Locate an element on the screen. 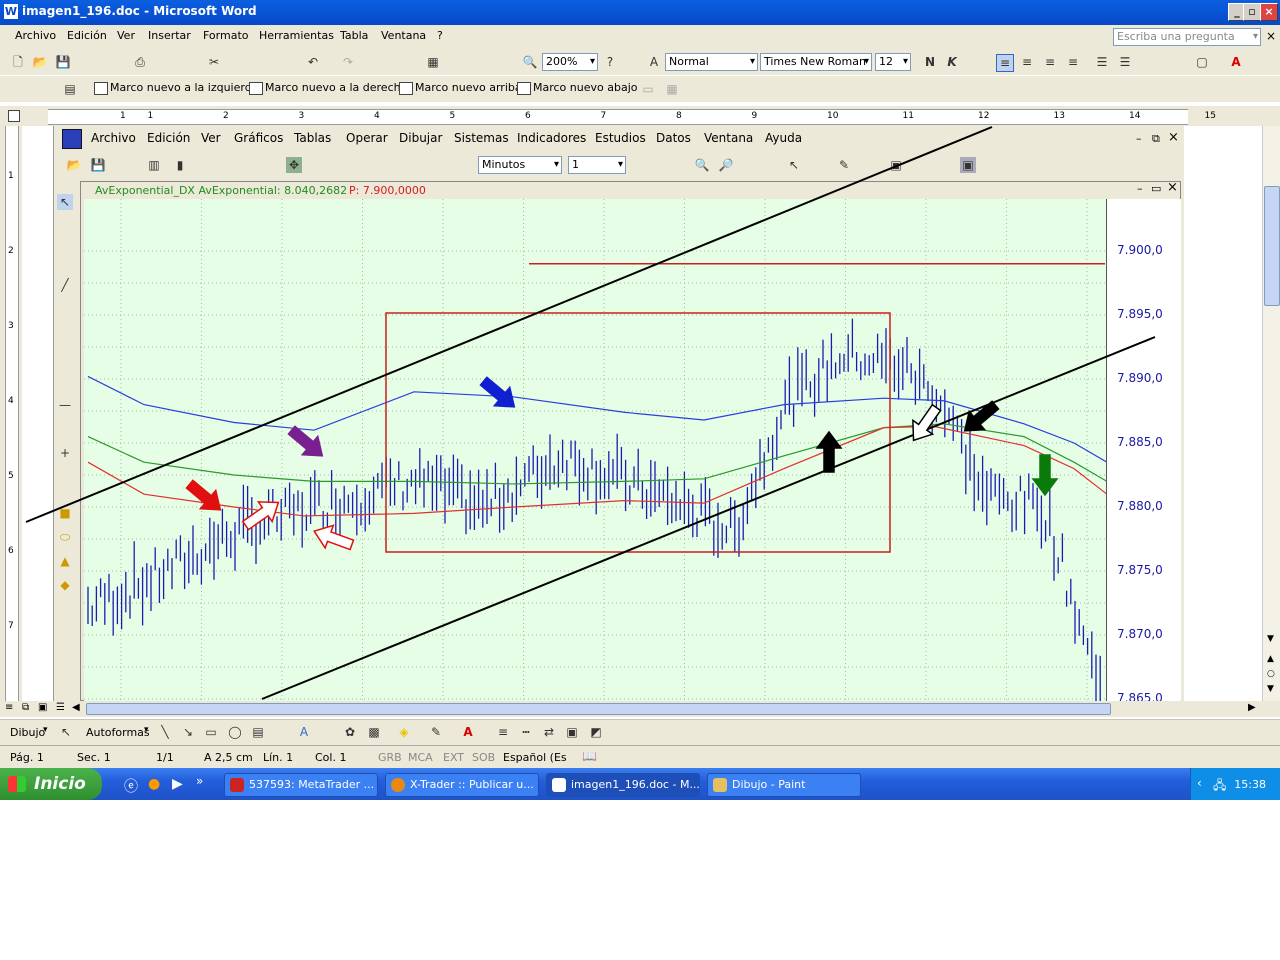 This screenshot has height=960, width=1280. fill-color-icon: ◈ is located at coordinates (404, 732).